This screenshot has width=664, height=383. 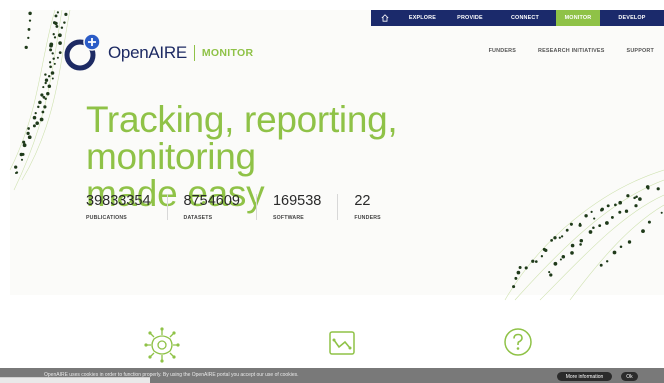 I want to click on stat-publications: 39833354 PUBLICATIONS, so click(x=118, y=207).